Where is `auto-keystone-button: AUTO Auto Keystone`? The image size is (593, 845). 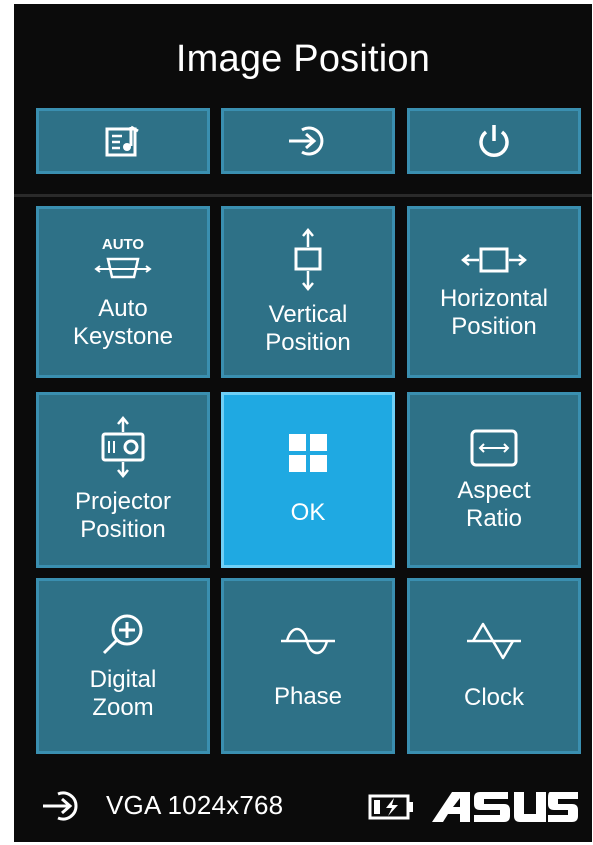 auto-keystone-button: AUTO Auto Keystone is located at coordinates (123, 292).